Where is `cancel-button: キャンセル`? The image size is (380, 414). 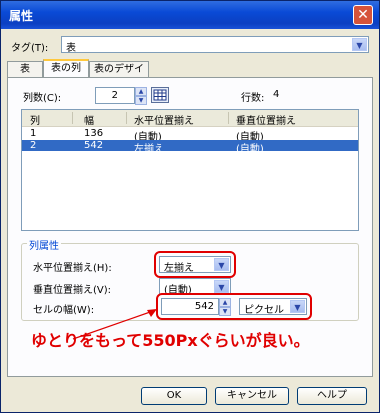 cancel-button: キャンセル is located at coordinates (252, 396).